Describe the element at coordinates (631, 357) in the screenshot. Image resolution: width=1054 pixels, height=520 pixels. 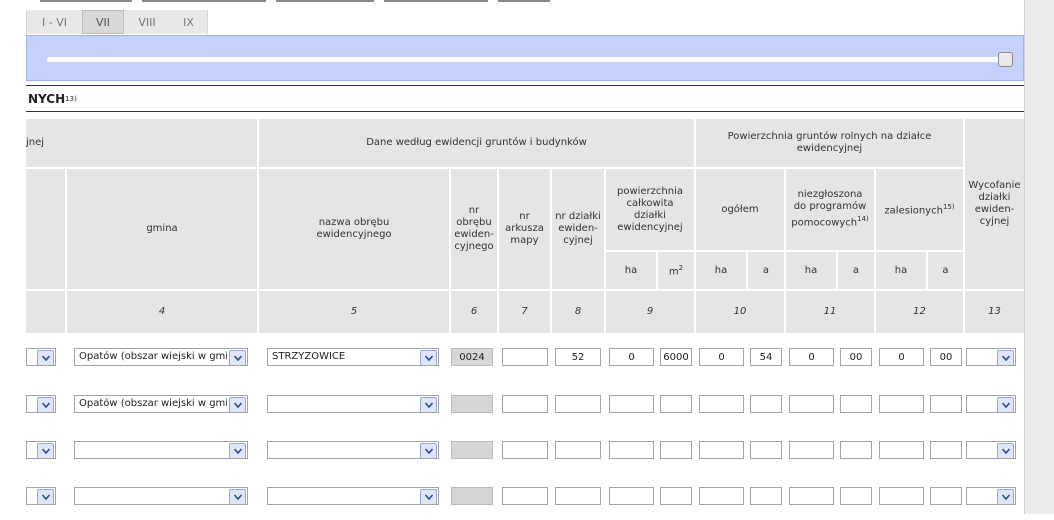
I see `pow-ha-input: 0` at that location.